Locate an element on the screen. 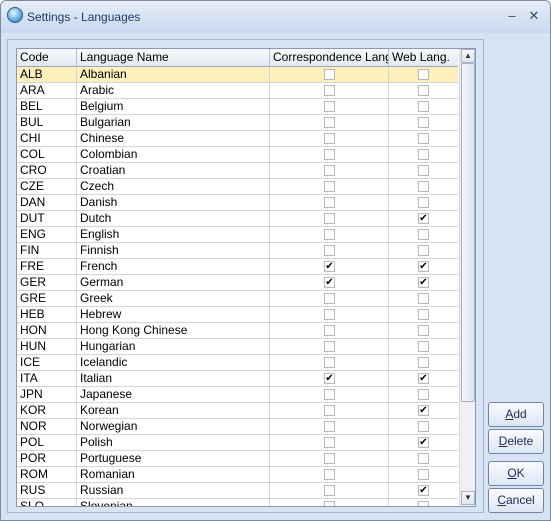  cell-code: ARA is located at coordinates (47, 91).